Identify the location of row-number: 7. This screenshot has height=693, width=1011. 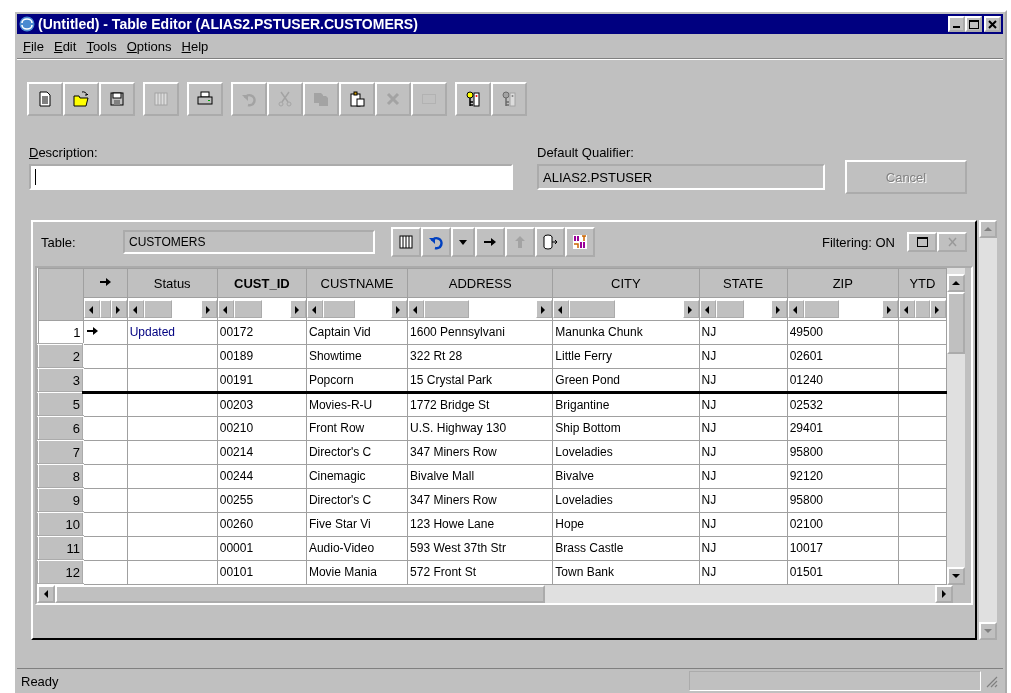
(61, 452).